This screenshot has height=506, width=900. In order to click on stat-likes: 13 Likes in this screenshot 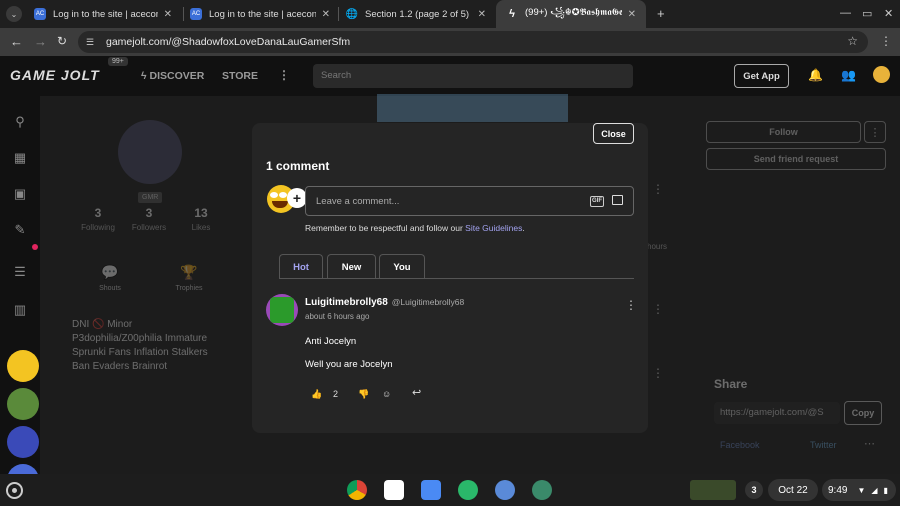, I will do `click(201, 219)`.